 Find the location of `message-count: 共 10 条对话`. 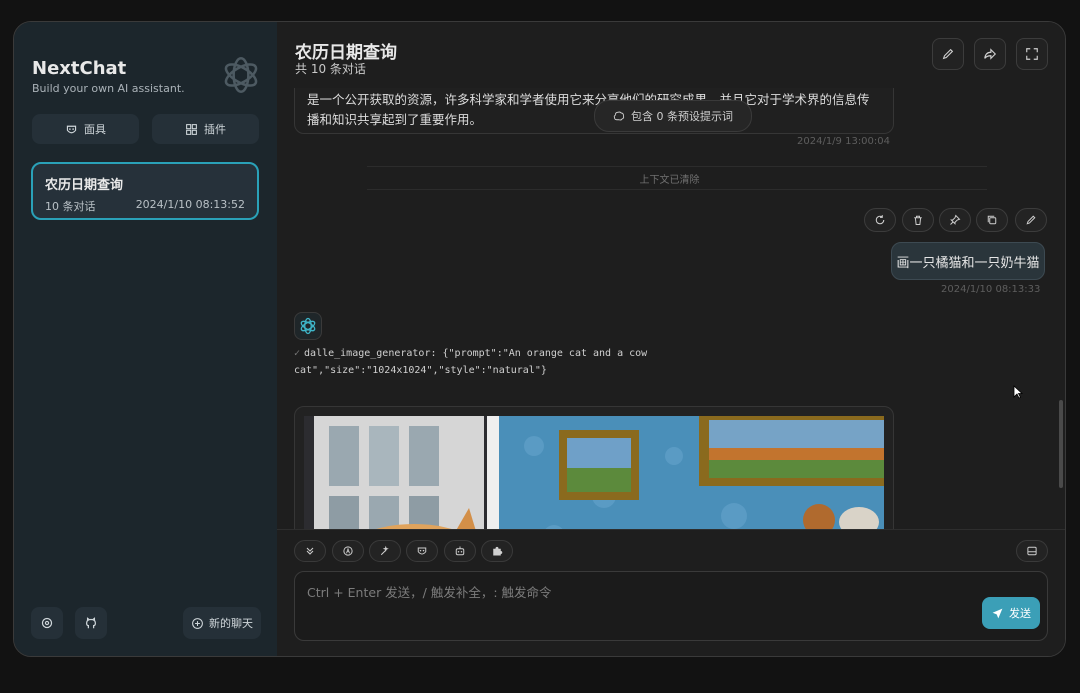

message-count: 共 10 条对话 is located at coordinates (330, 69).